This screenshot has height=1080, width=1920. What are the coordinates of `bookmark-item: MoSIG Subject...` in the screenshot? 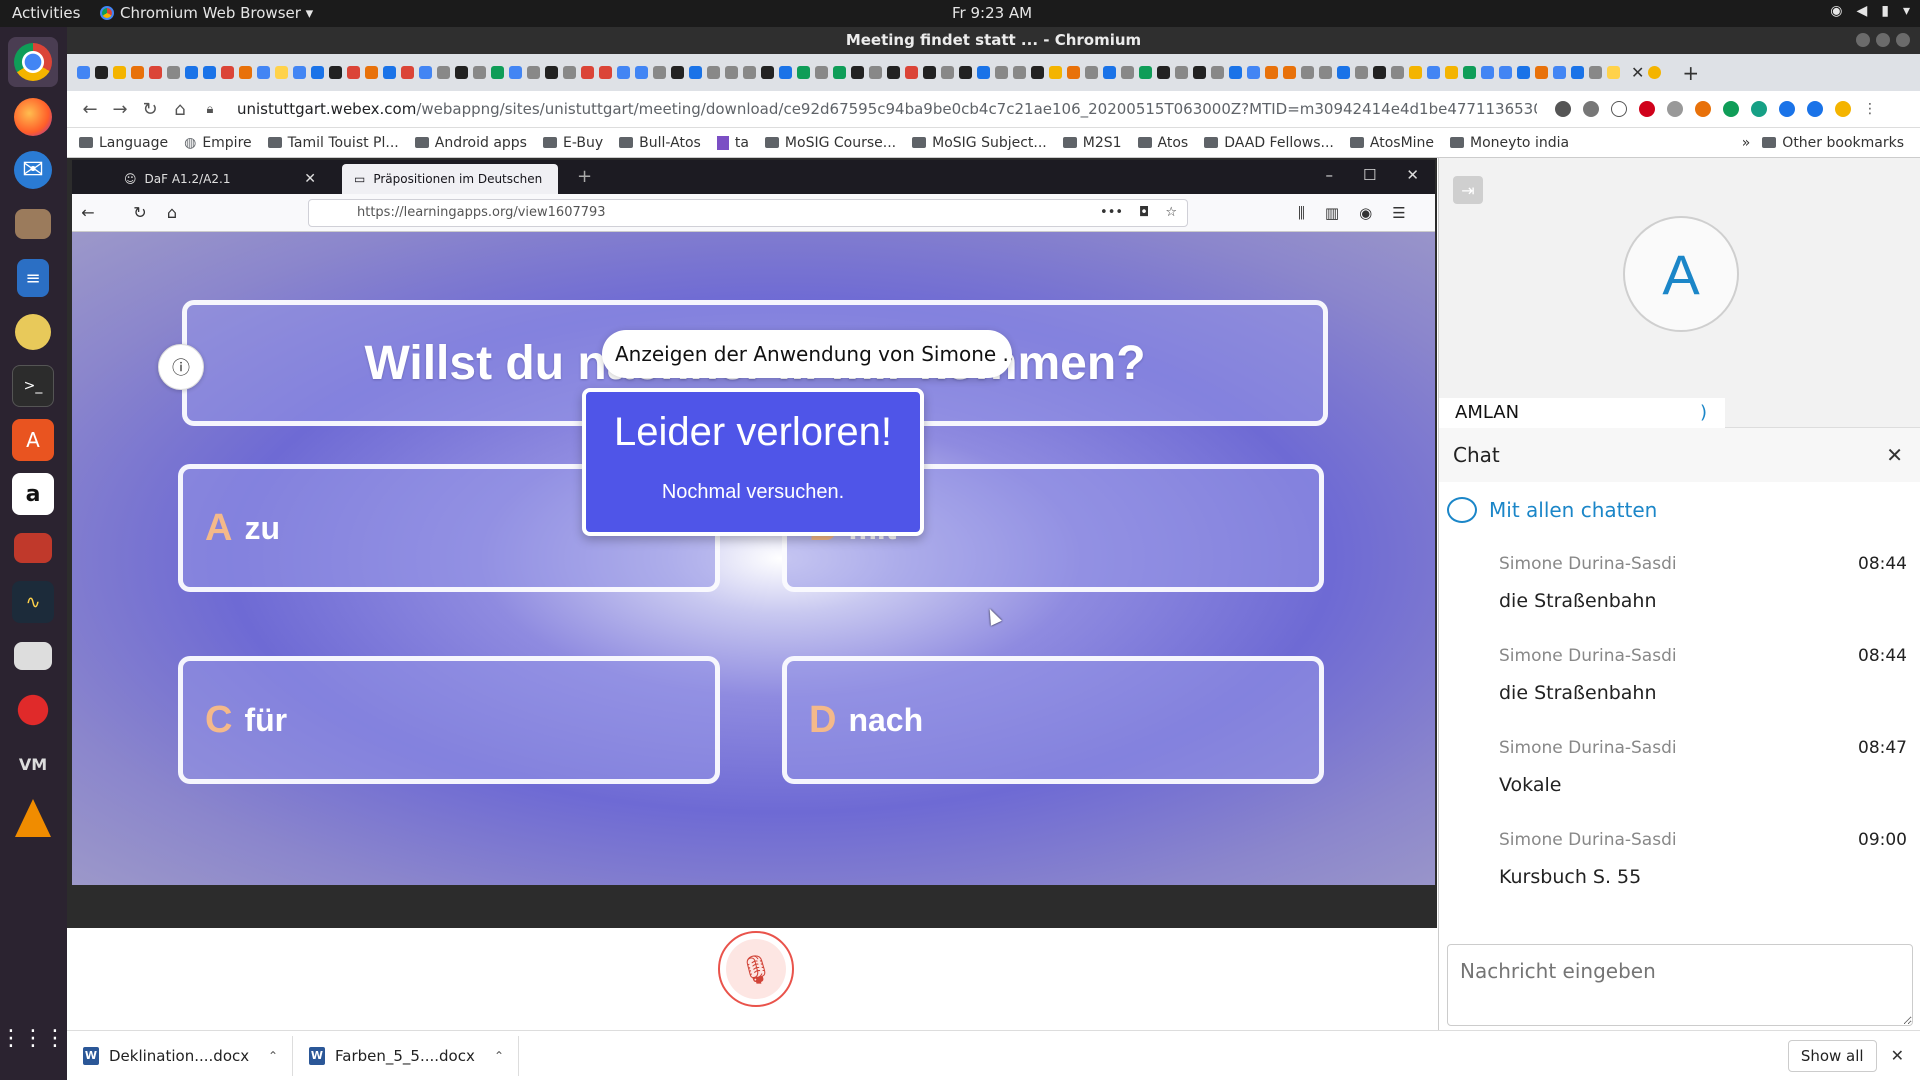 It's located at (979, 143).